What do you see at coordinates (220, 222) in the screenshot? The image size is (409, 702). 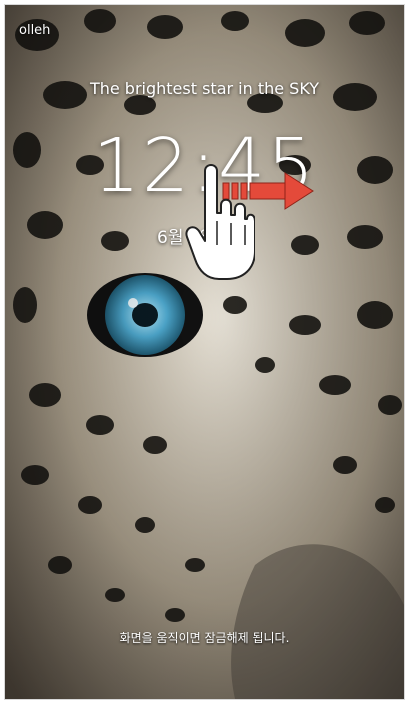 I see `hand-pointer-icon` at bounding box center [220, 222].